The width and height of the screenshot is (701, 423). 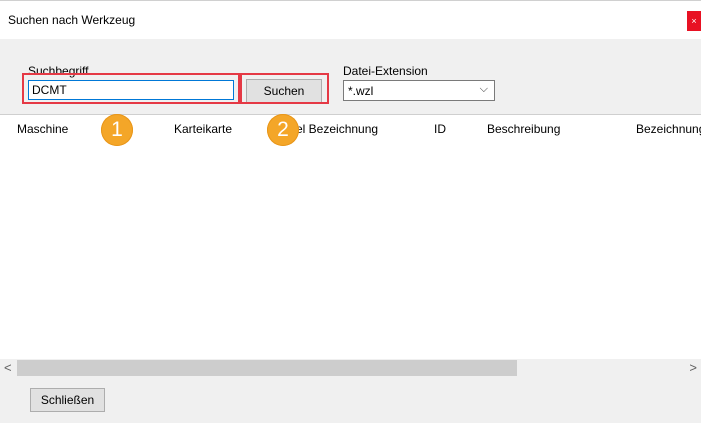 I want to click on close-icon: ×, so click(x=694, y=21).